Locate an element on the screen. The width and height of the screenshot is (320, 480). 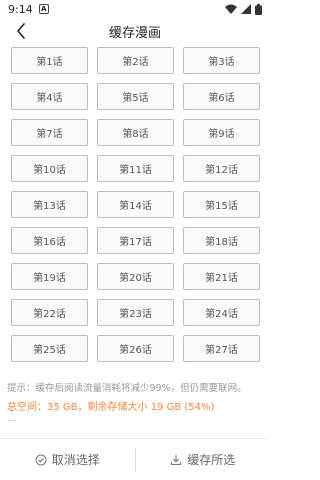
chapter-button: 第13话 is located at coordinates (49, 204).